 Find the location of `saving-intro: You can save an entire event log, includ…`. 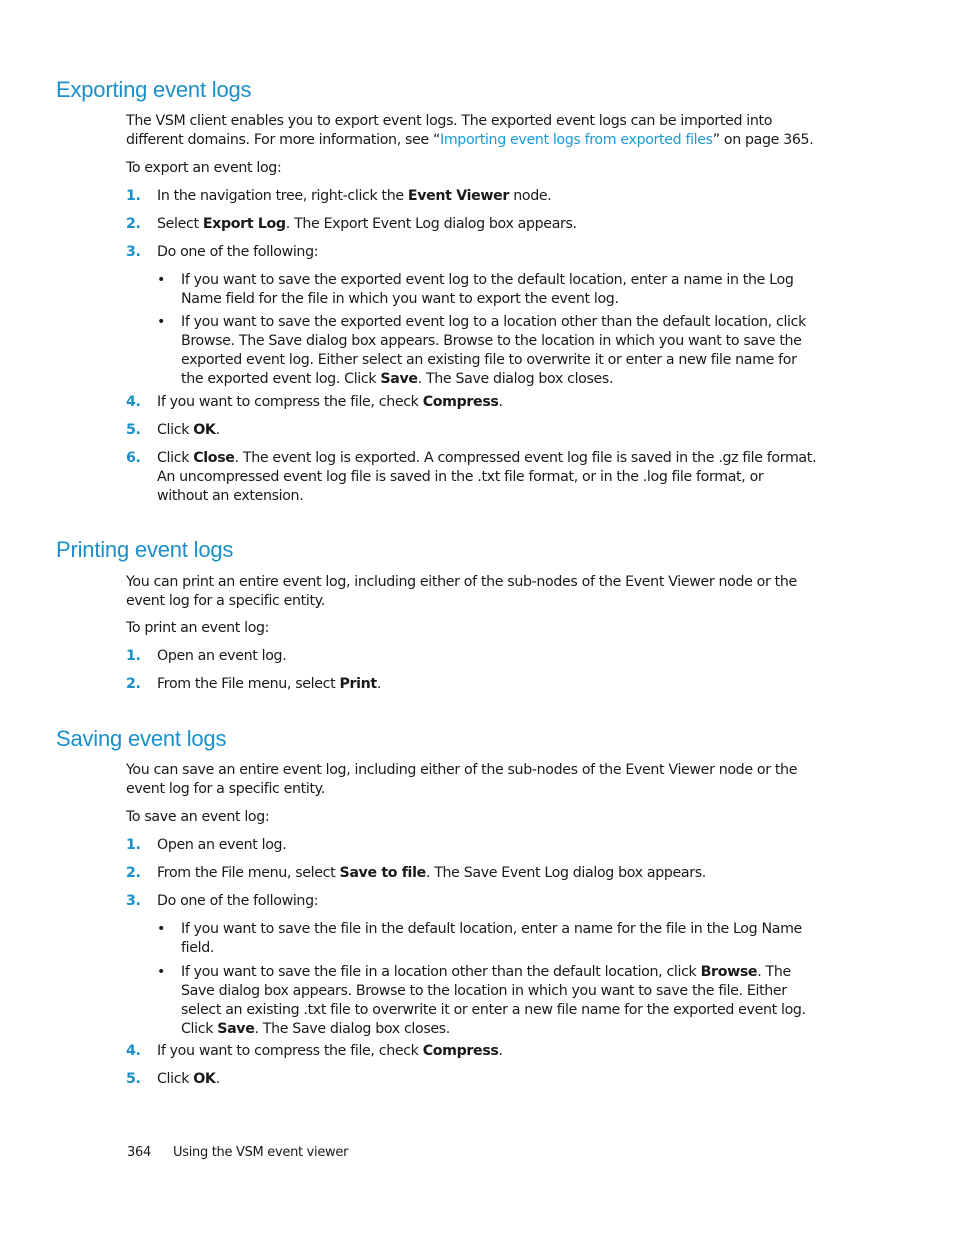

saving-intro: You can save an entire event log, includ… is located at coordinates (462, 779).